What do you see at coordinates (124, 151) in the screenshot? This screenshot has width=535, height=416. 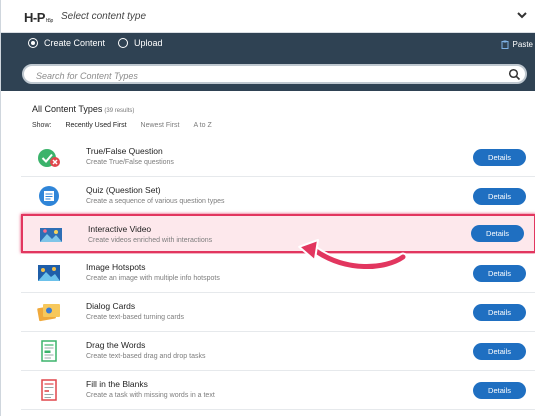 I see `item-name: True/False Question` at bounding box center [124, 151].